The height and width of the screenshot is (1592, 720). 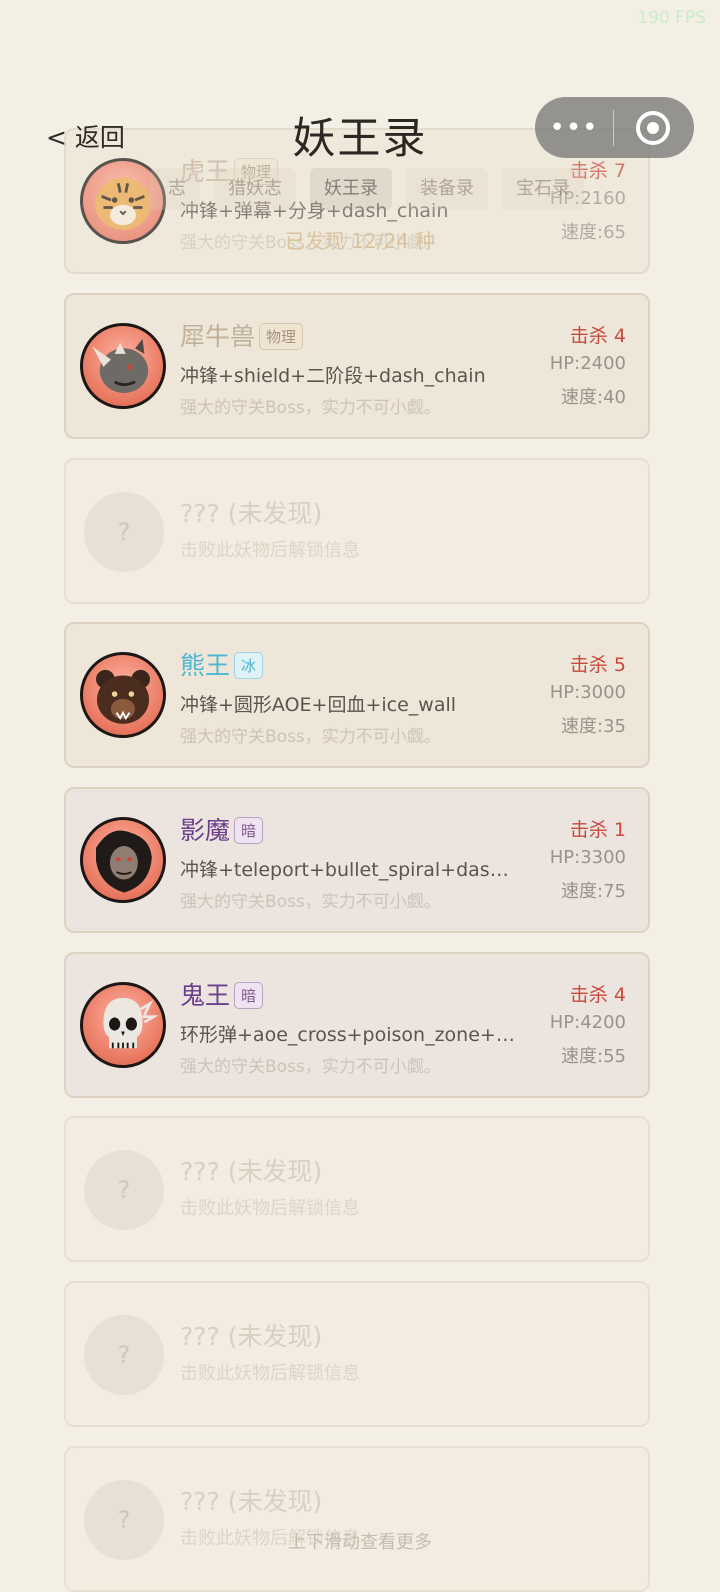 I want to click on speed-stat: 速度:40, so click(x=593, y=397).